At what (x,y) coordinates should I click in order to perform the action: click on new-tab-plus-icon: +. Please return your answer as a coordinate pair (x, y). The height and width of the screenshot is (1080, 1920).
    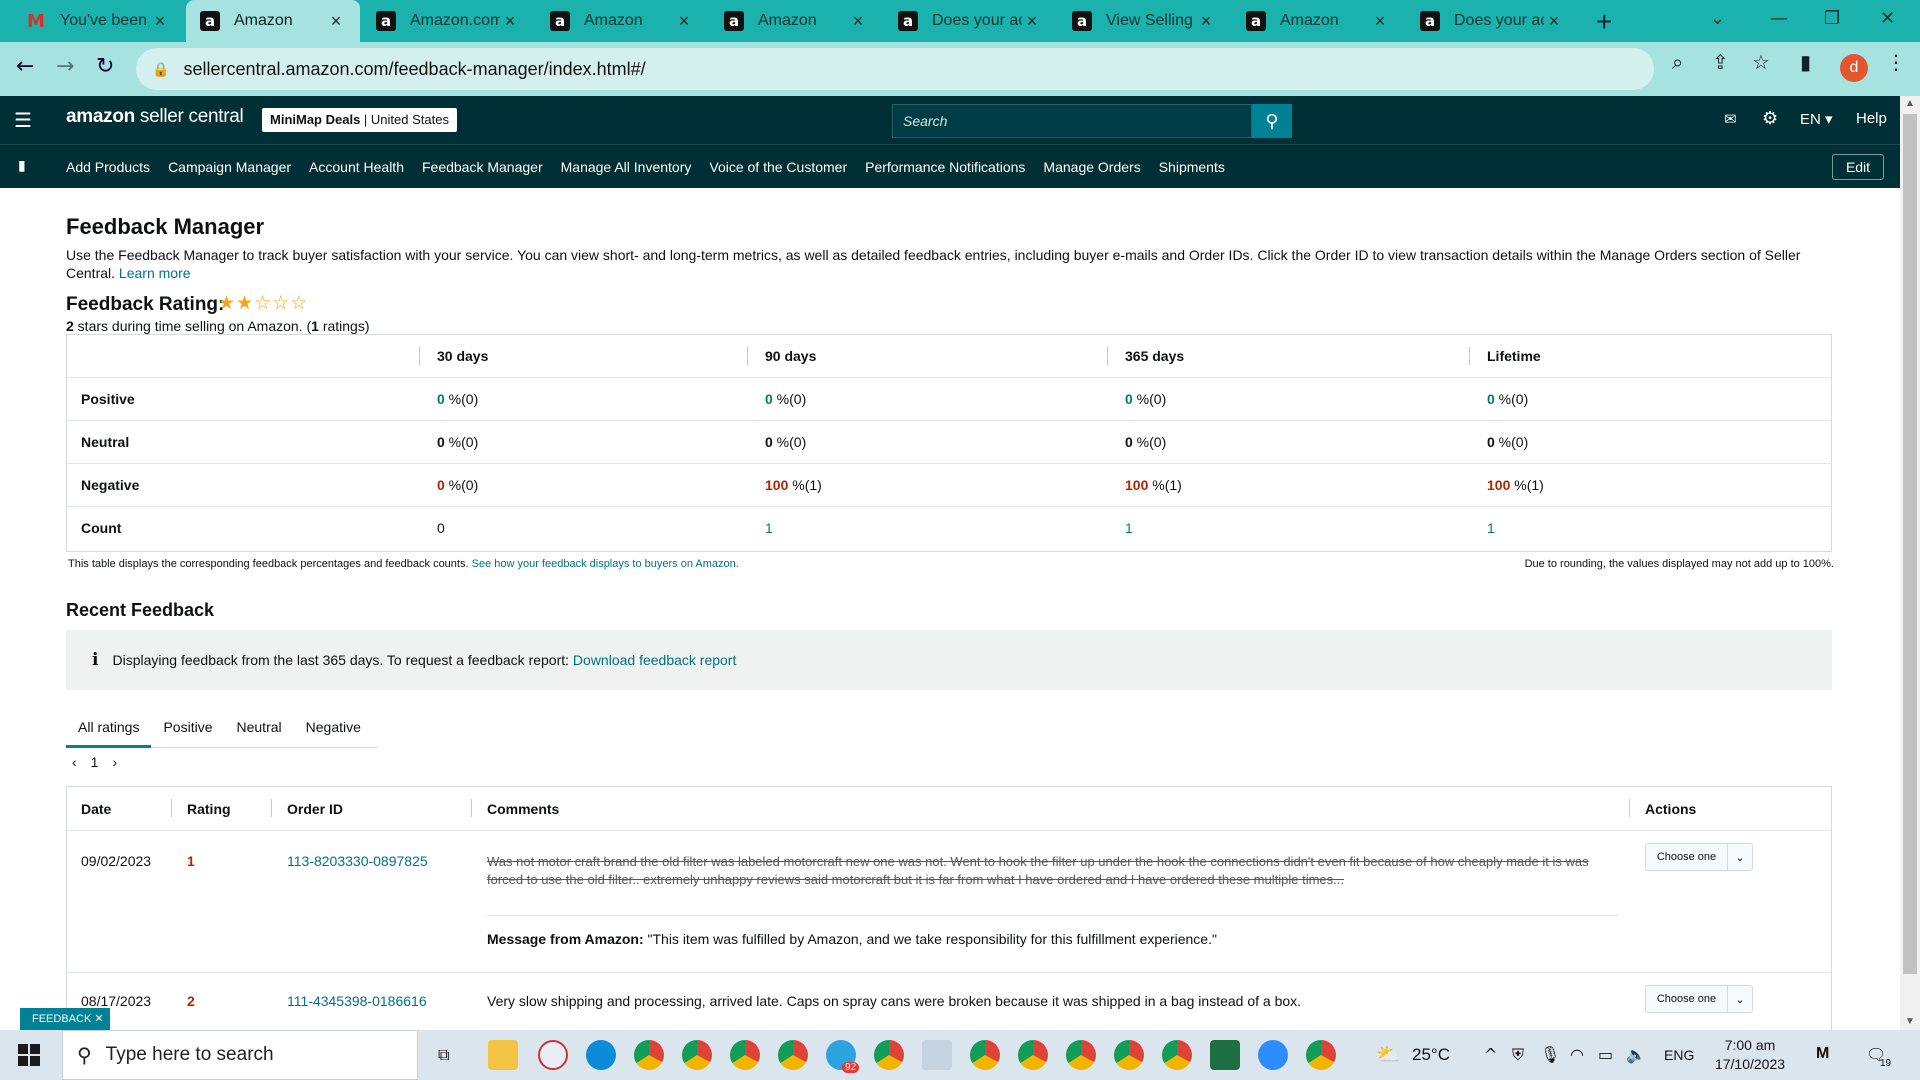
    Looking at the image, I should click on (1604, 22).